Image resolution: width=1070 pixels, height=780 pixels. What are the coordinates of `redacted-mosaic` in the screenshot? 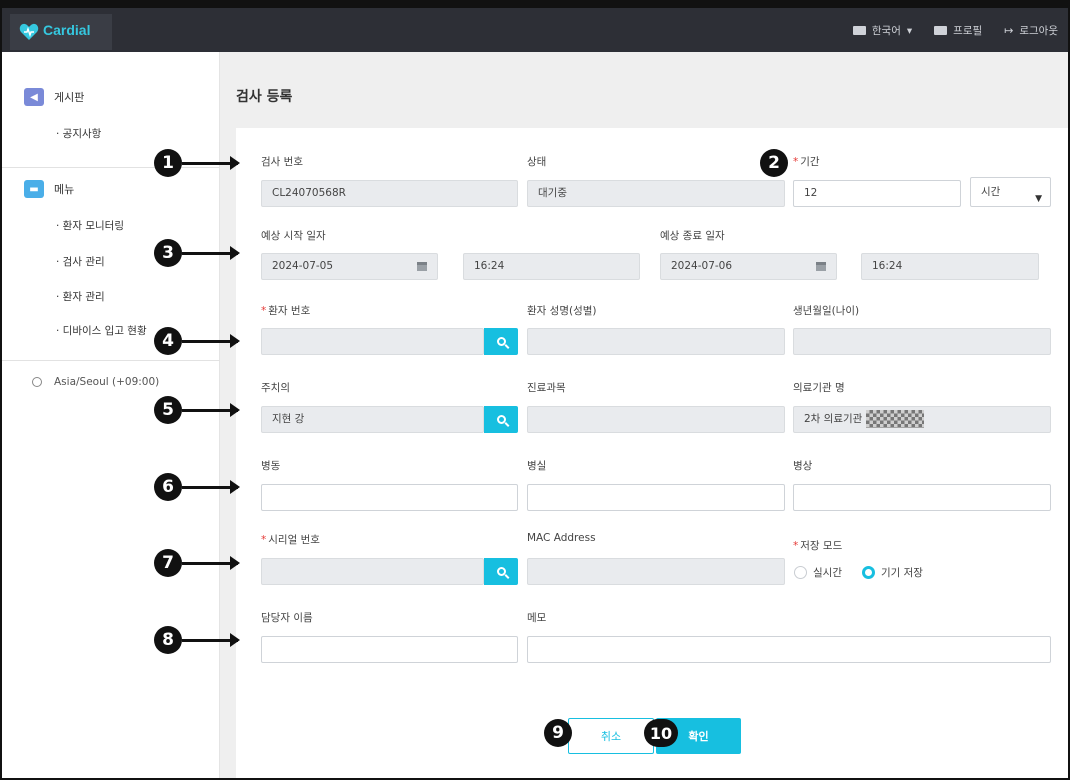 It's located at (895, 419).